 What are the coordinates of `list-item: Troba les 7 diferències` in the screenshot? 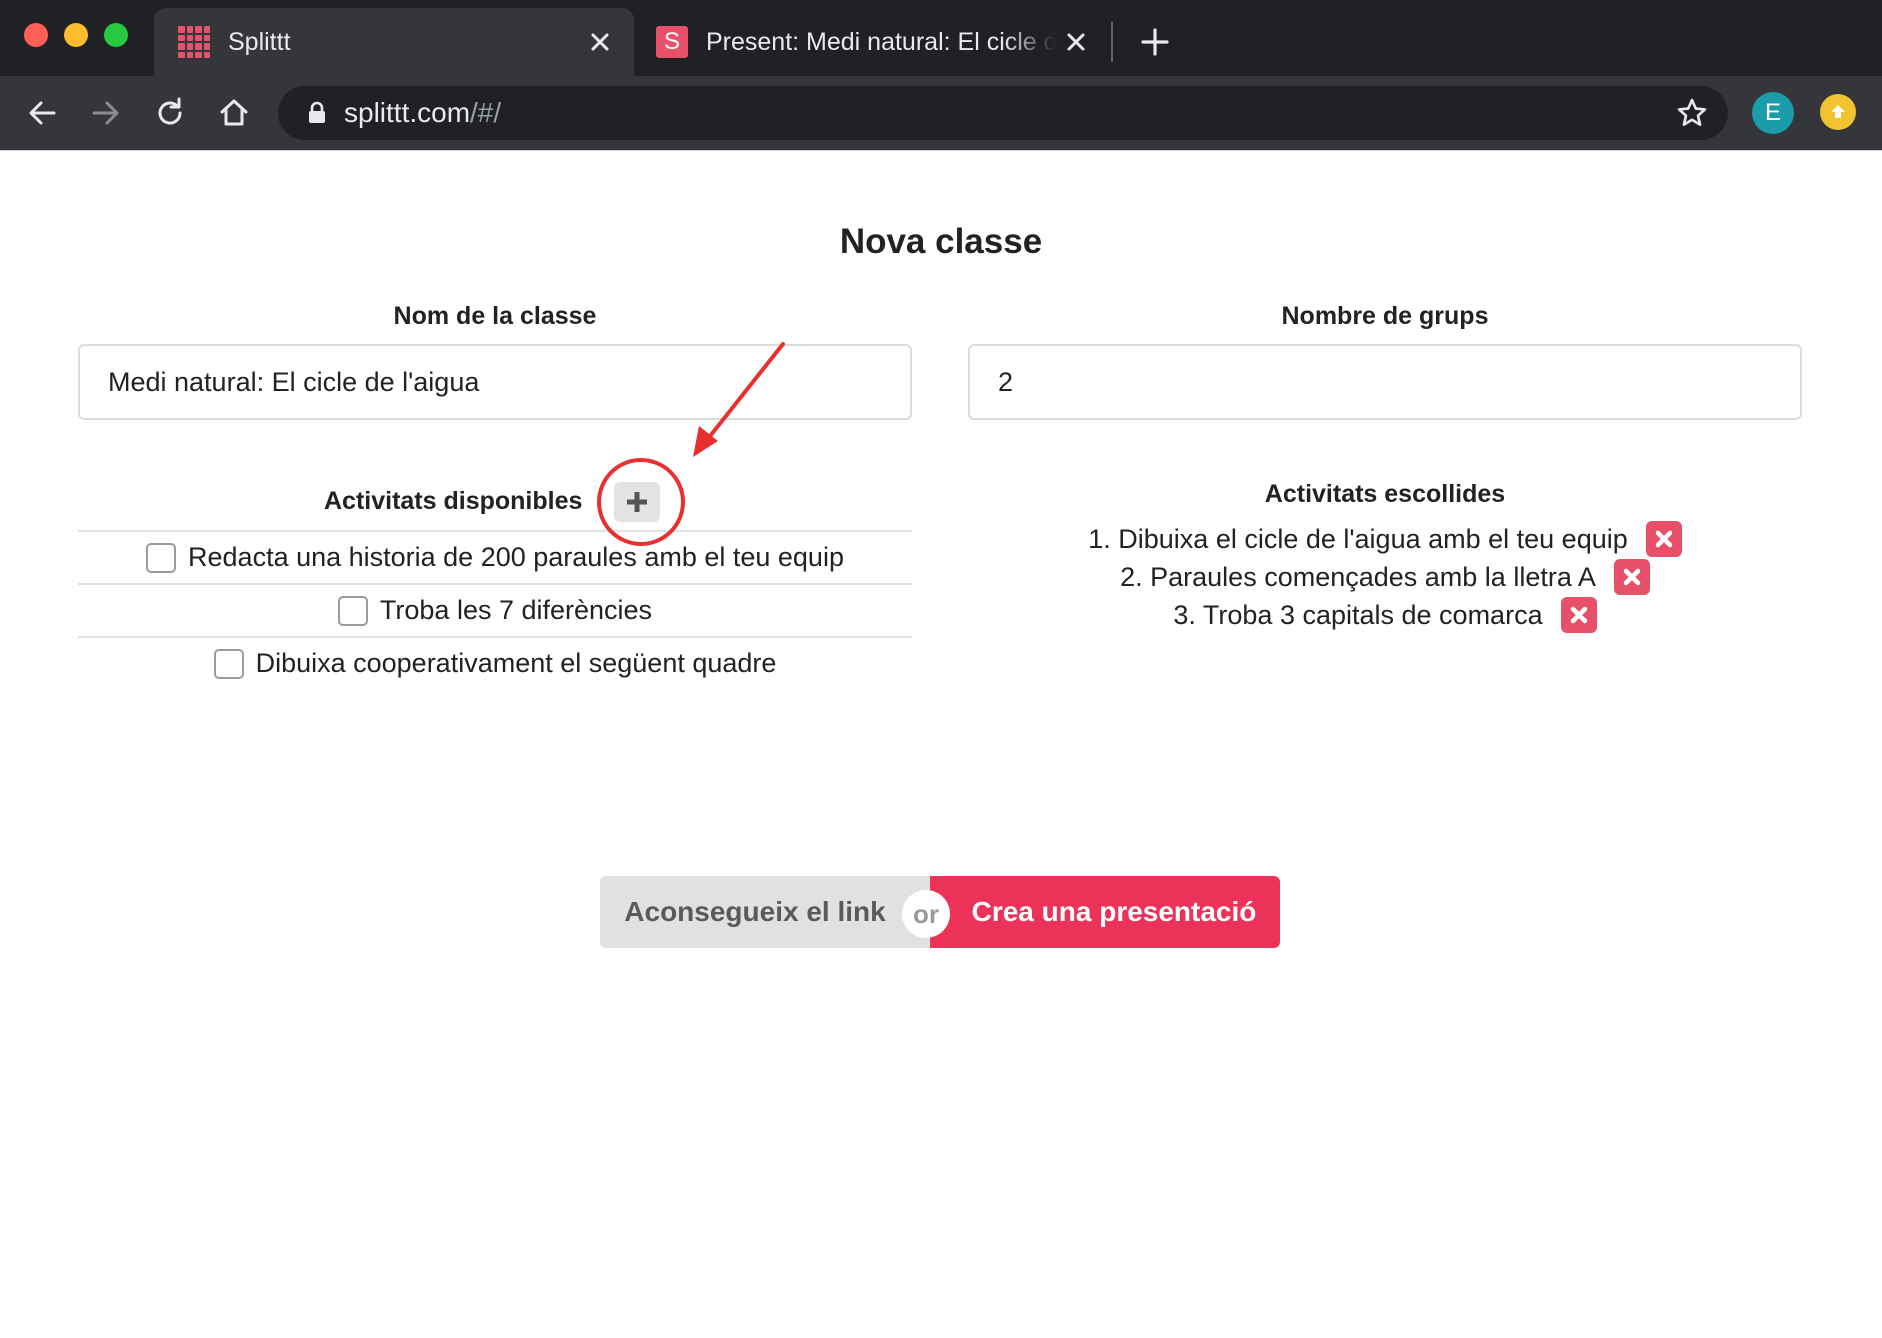 It's located at (495, 609).